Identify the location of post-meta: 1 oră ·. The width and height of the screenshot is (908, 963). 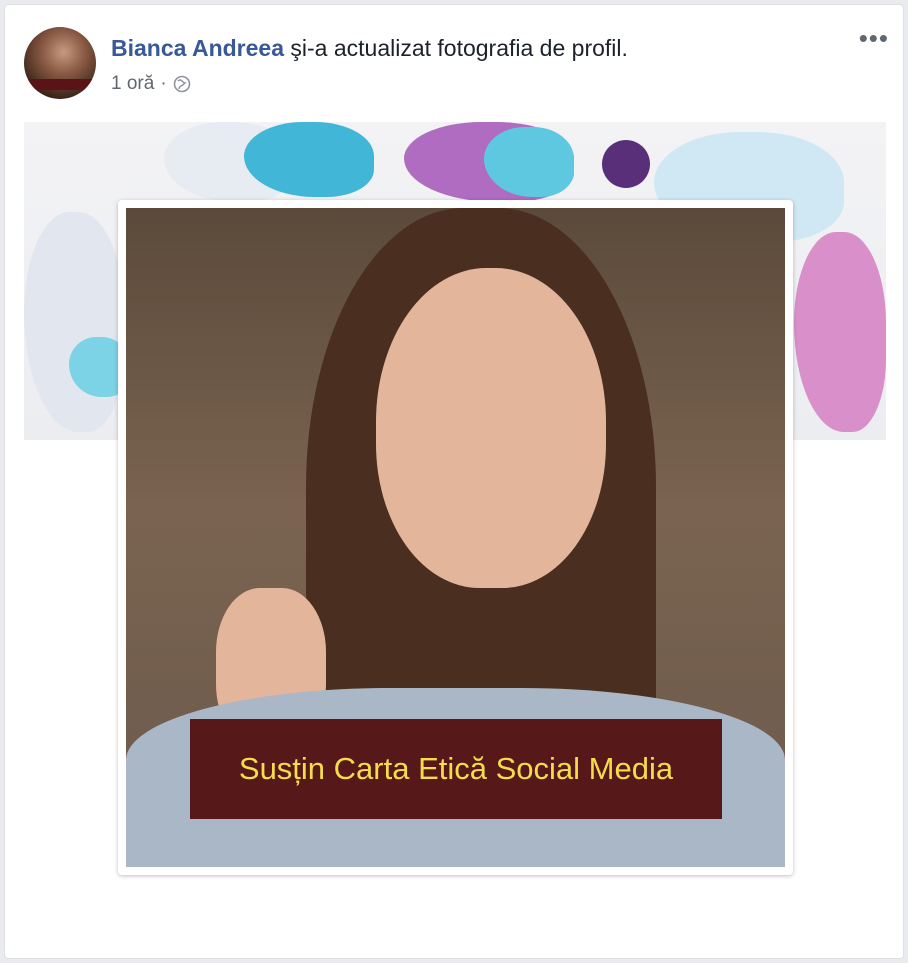
(151, 84).